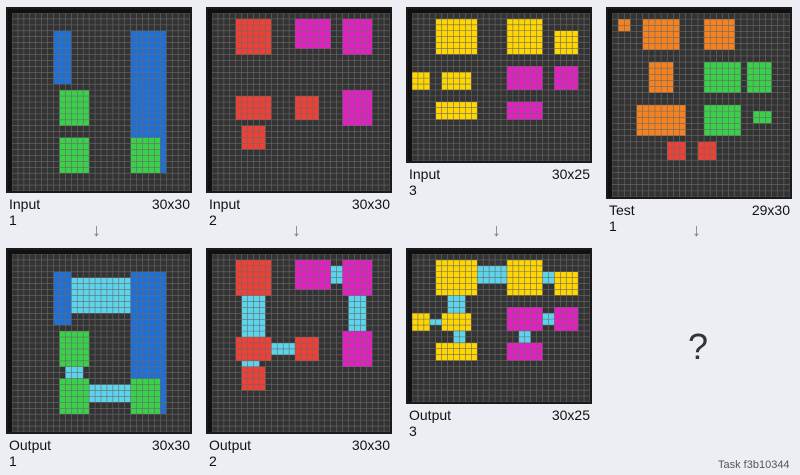 This screenshot has height=475, width=800. What do you see at coordinates (25, 212) in the screenshot?
I see `panel-label: Input 1` at bounding box center [25, 212].